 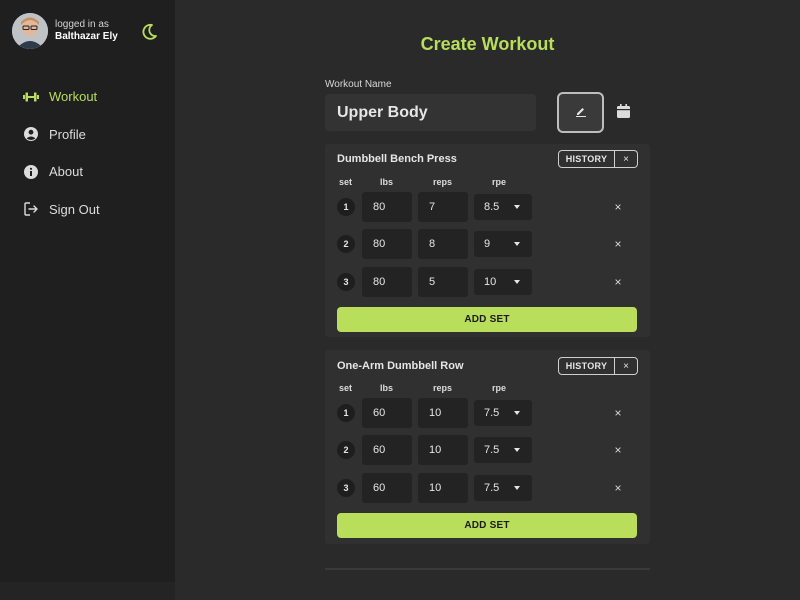 What do you see at coordinates (86, 36) in the screenshot?
I see `user-name: Balthazar Ely` at bounding box center [86, 36].